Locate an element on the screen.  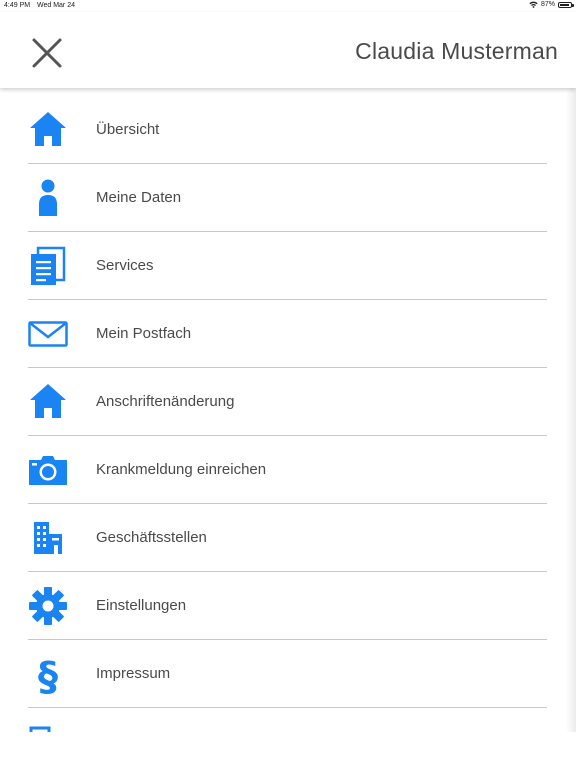
camera-icon is located at coordinates (48, 470).